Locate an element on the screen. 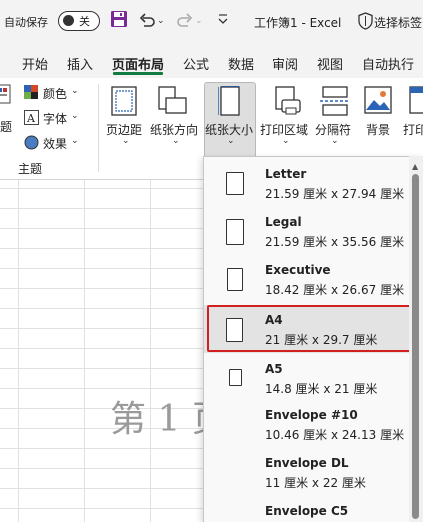  sensitivity-label: 选择标签 is located at coordinates (398, 22).